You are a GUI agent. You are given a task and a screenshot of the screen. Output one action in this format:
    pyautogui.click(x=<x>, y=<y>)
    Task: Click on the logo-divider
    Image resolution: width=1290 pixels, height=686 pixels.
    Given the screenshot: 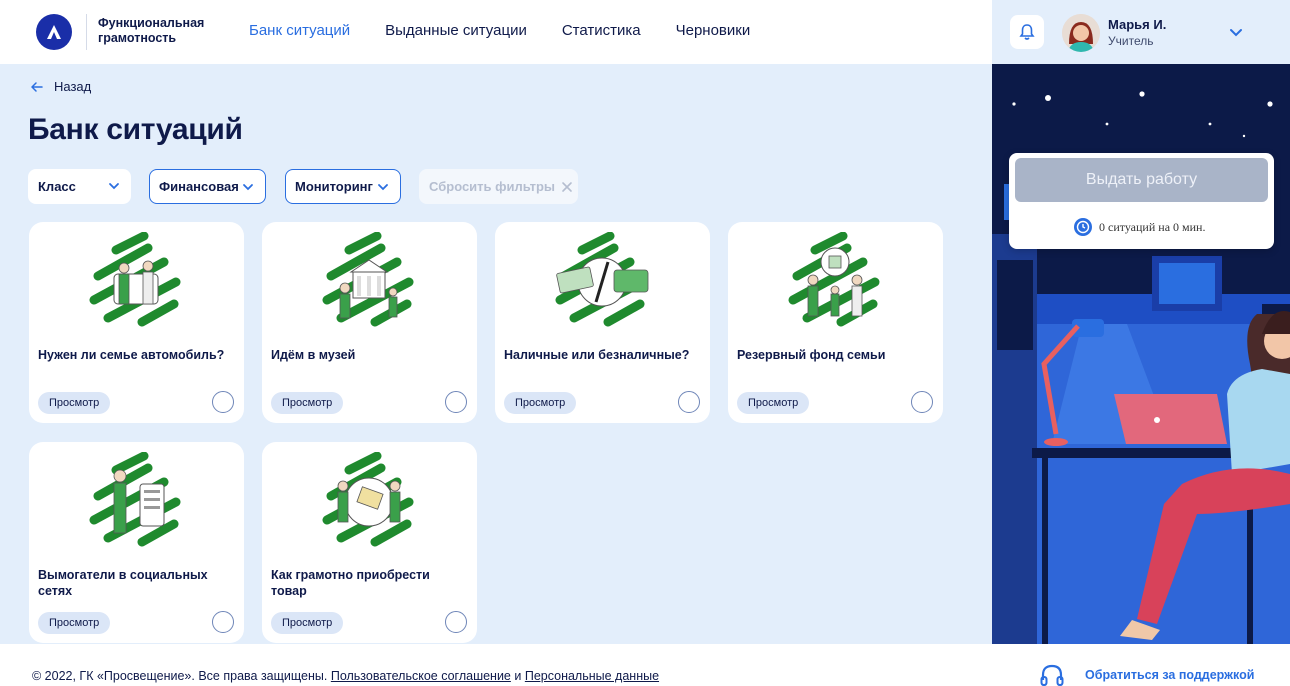 What is the action you would take?
    pyautogui.click(x=86, y=32)
    